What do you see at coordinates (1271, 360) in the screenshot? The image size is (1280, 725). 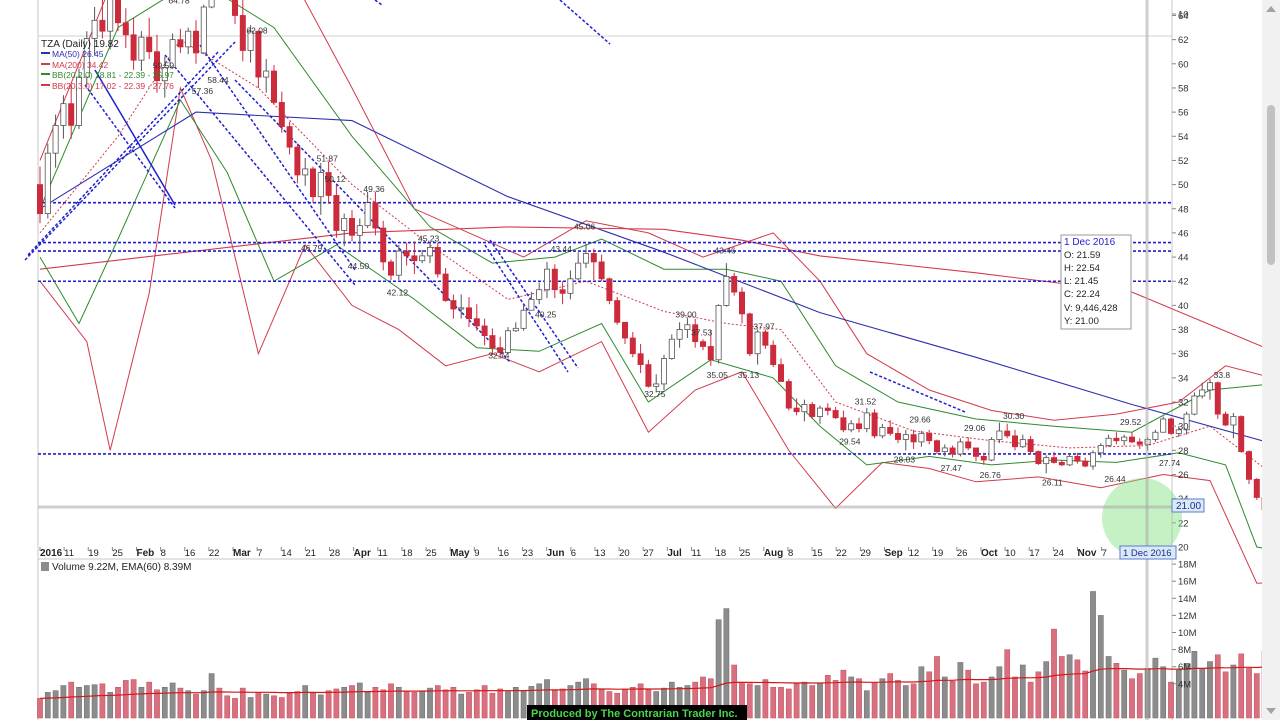 I see `page-scrollbar` at bounding box center [1271, 360].